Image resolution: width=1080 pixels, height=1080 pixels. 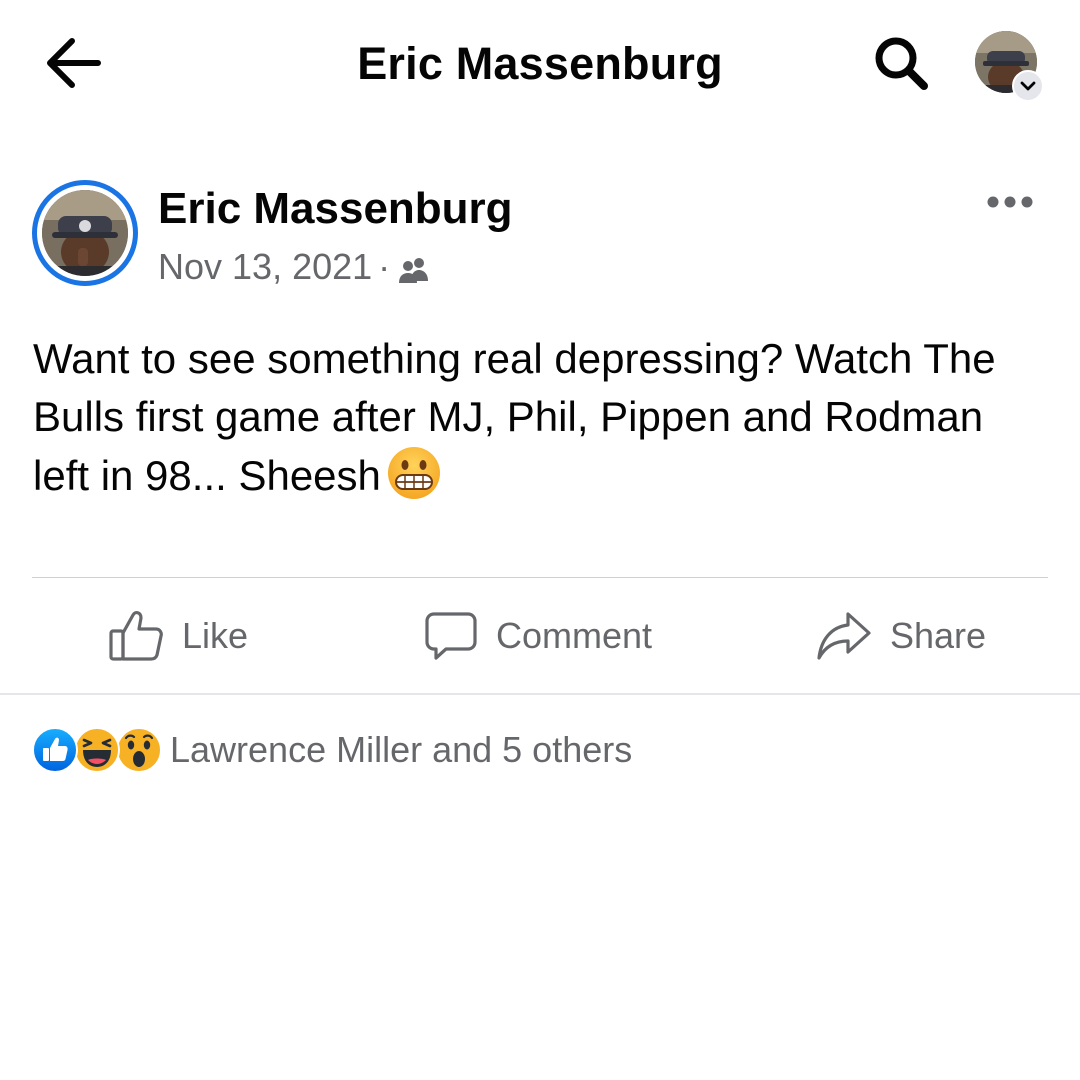 I want to click on search-icon, so click(x=901, y=63).